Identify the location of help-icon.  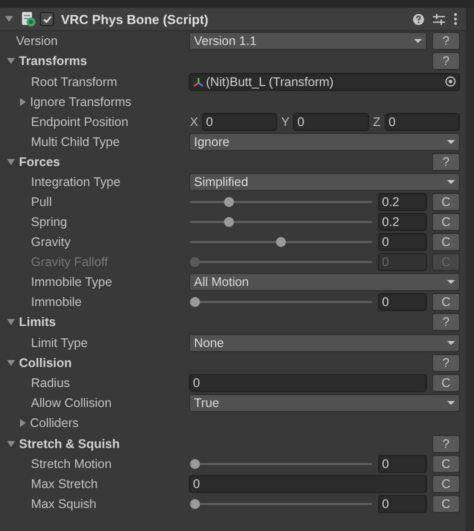
(418, 19).